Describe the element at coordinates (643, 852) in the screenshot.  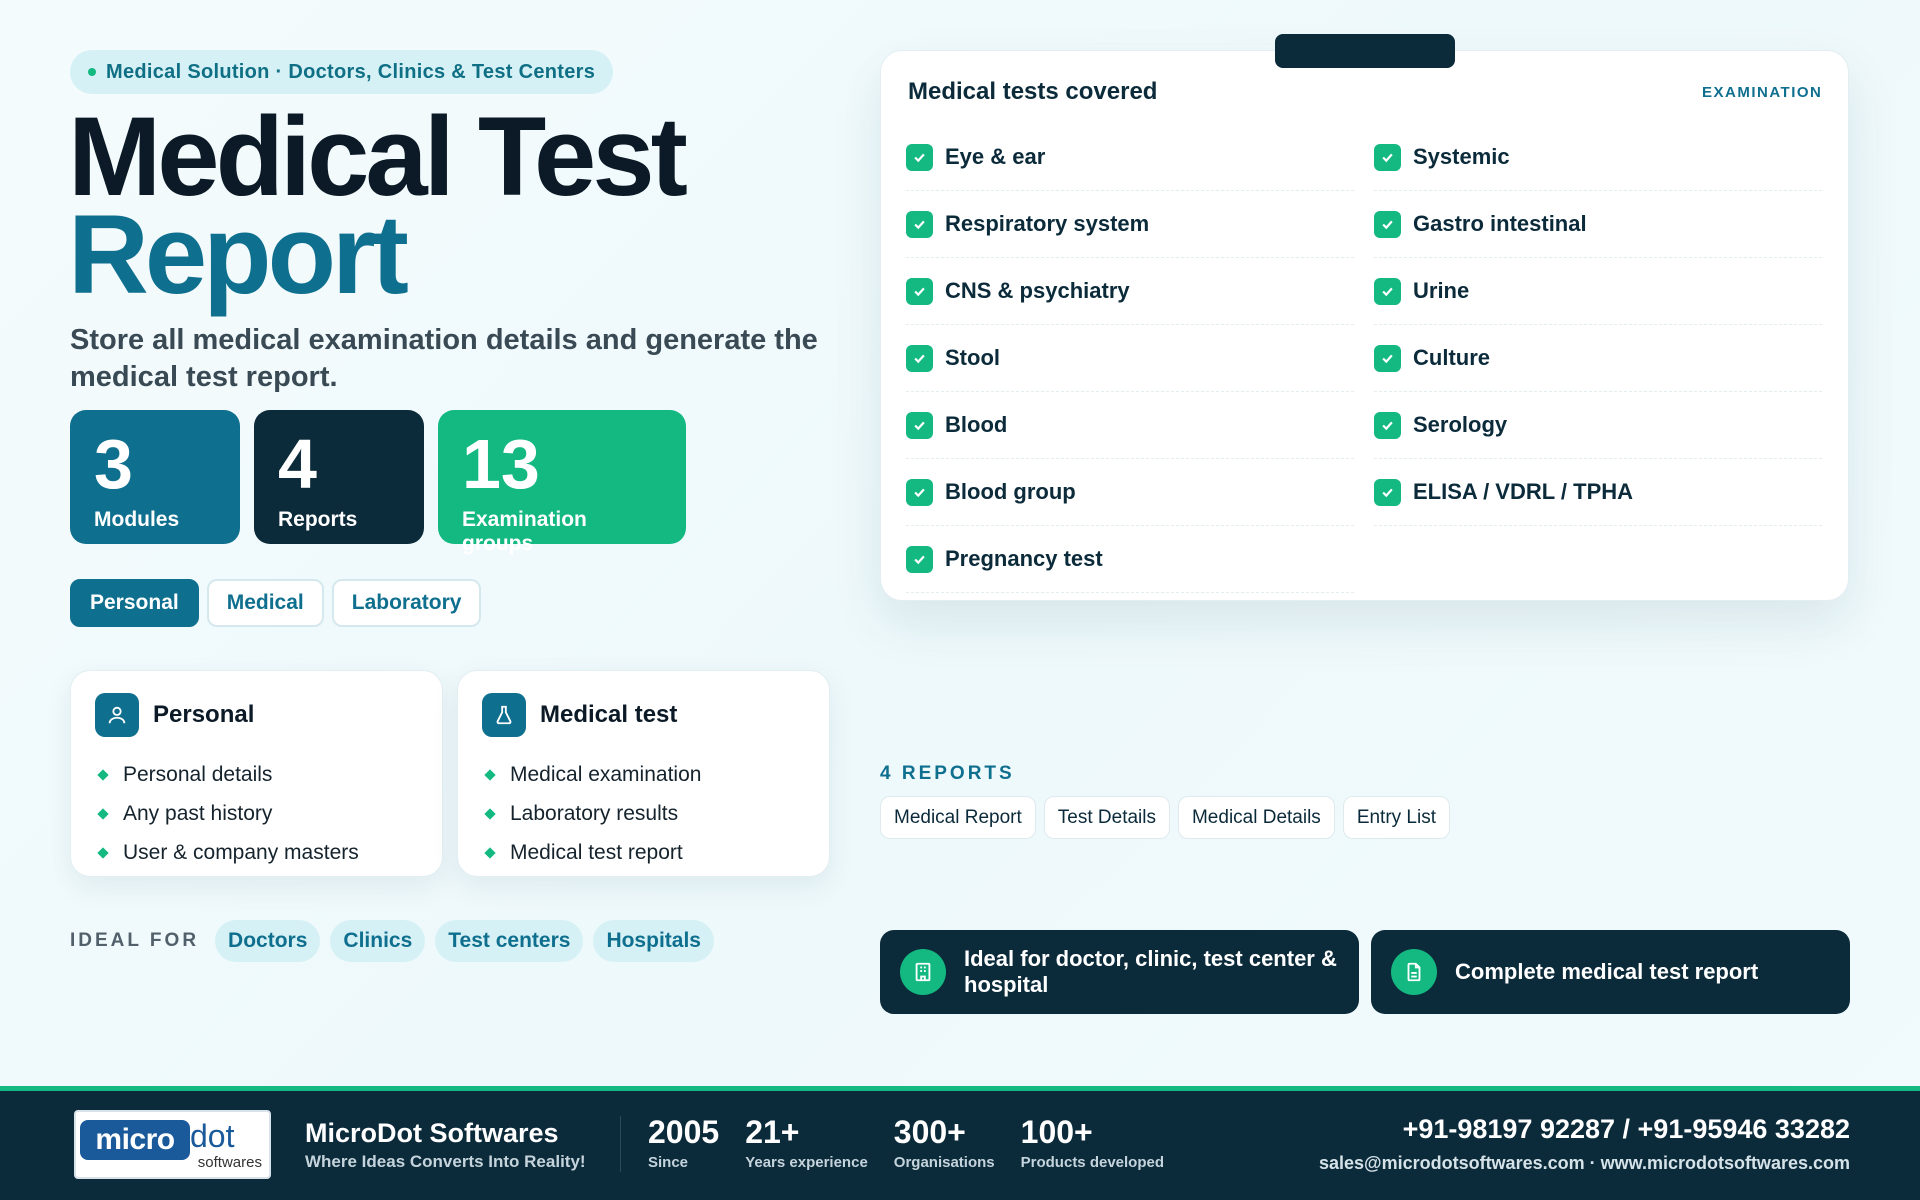
I see `list-item: Medical test report` at that location.